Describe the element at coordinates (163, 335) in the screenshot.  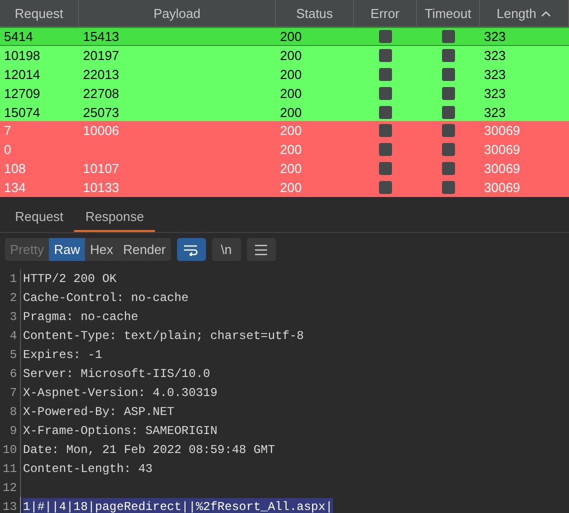
I see `code-line: Content-Type: text/plain; charset=utf-8` at that location.